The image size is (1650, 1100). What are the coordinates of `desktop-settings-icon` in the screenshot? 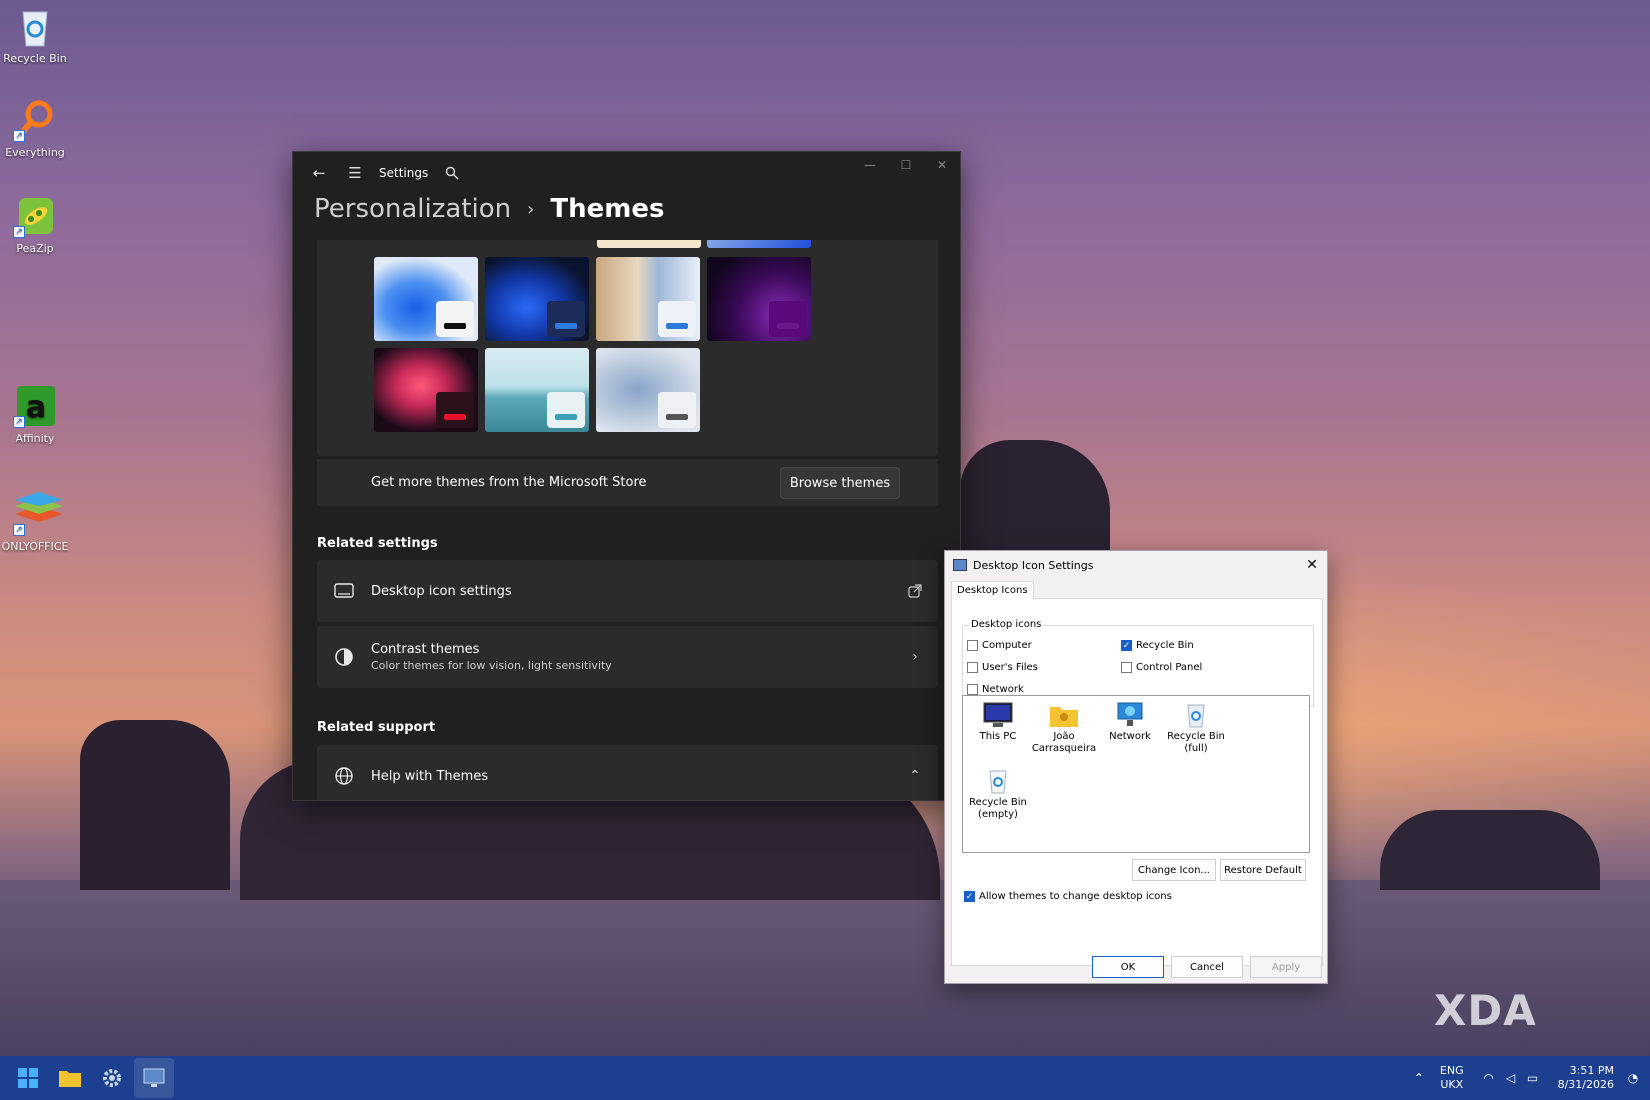 It's located at (154, 1077).